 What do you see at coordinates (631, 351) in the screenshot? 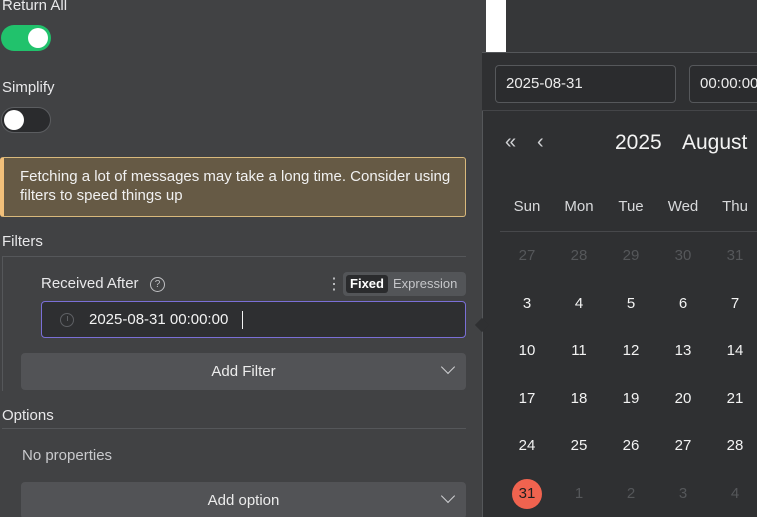
I see `calendar-day: 12` at bounding box center [631, 351].